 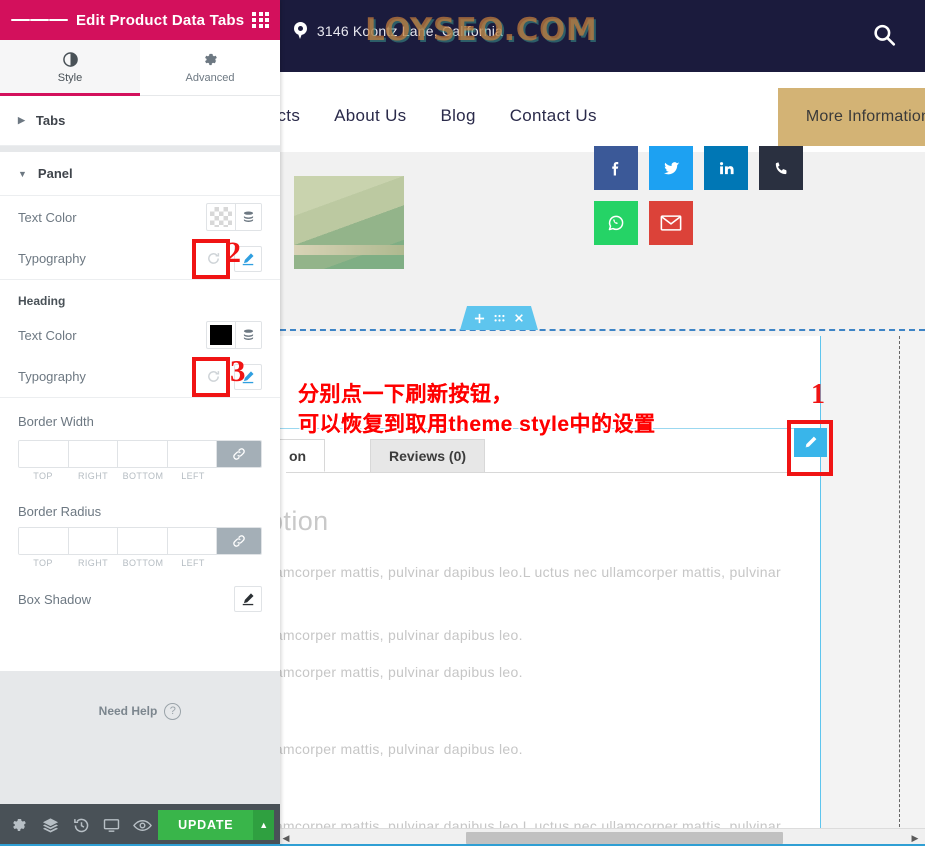 I want to click on need-help-block: Need Help ?, so click(x=140, y=711).